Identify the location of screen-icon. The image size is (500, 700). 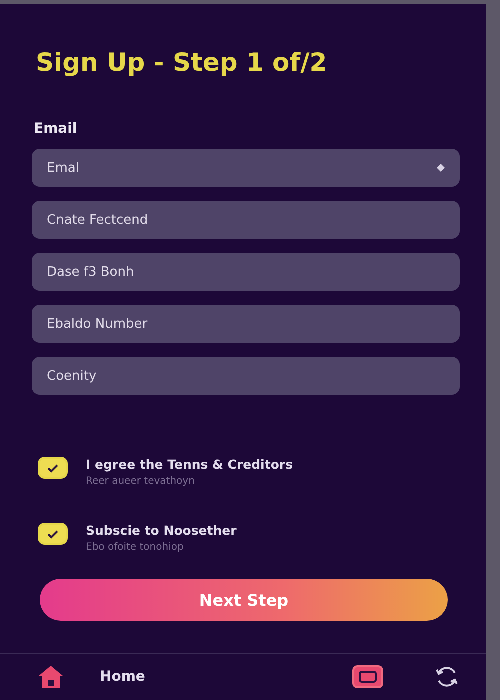
(368, 677).